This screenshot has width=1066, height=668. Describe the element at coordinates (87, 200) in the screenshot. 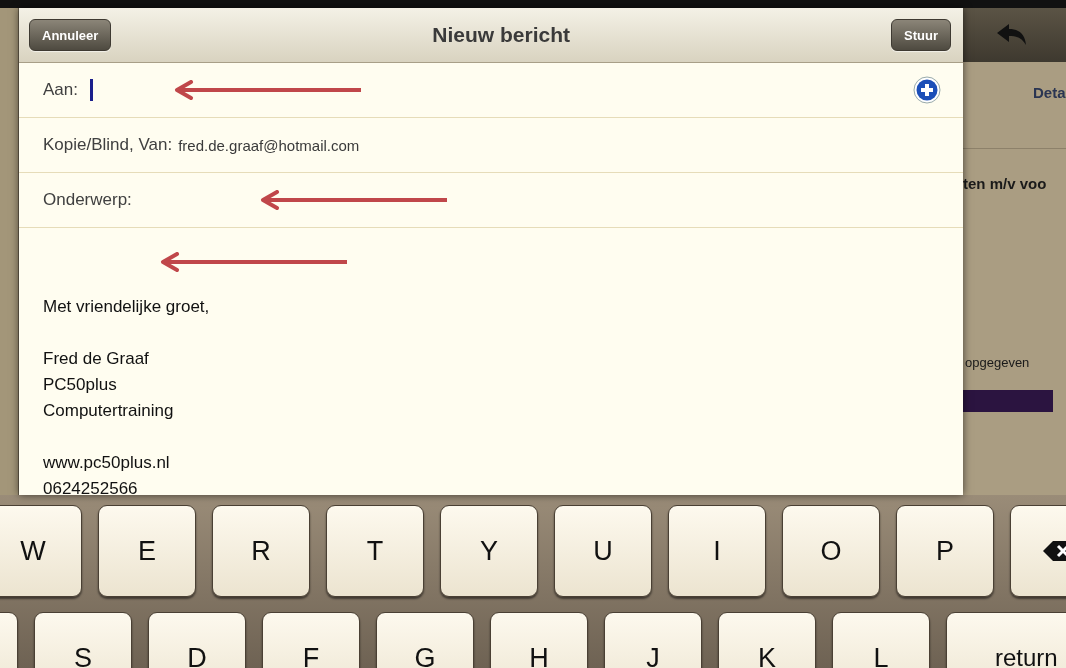

I see `field-label: Onderwerp:` at that location.